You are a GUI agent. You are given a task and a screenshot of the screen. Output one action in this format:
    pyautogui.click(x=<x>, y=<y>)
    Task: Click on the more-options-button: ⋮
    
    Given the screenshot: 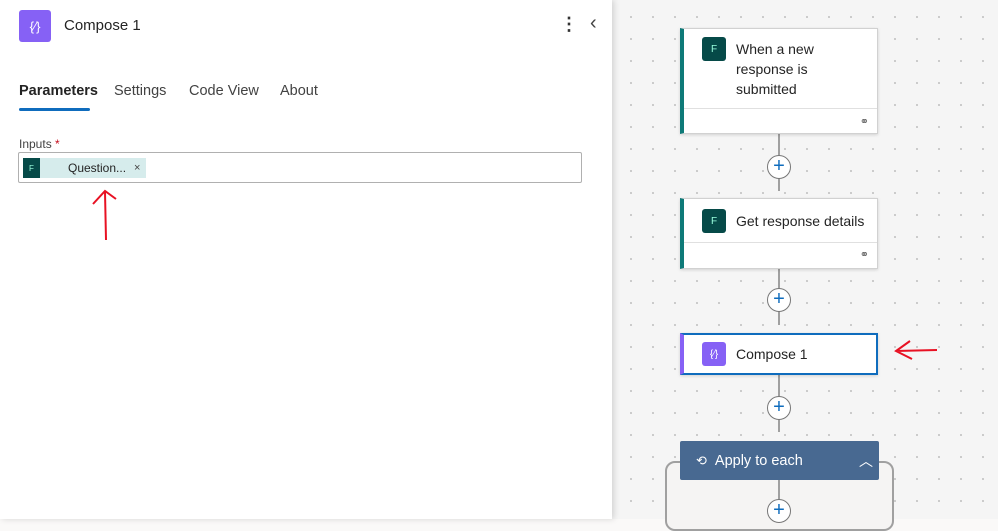 What is the action you would take?
    pyautogui.click(x=569, y=24)
    